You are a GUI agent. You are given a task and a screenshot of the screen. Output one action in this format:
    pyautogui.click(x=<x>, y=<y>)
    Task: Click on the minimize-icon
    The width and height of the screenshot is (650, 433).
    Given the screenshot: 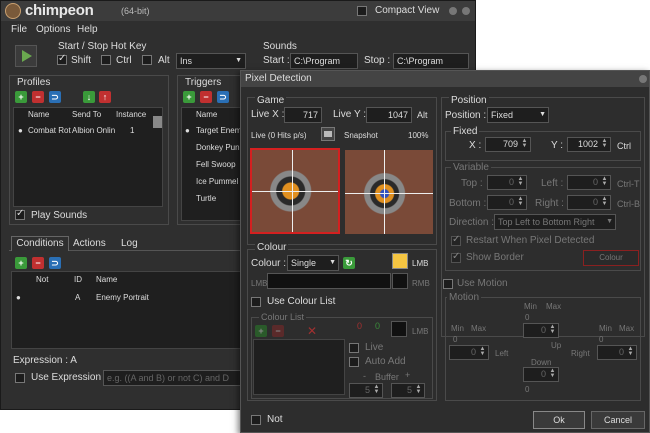 What is the action you would take?
    pyautogui.click(x=453, y=11)
    